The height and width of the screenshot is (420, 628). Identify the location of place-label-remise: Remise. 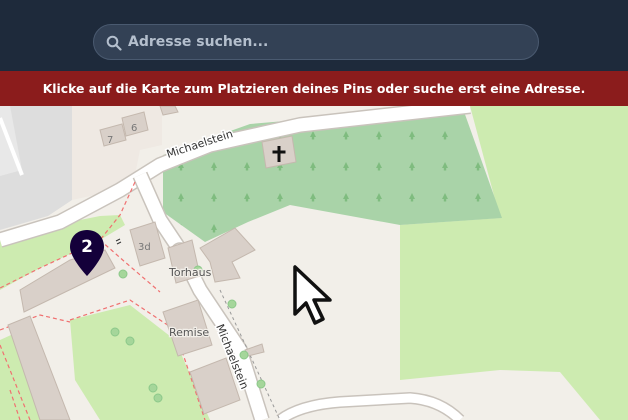
(189, 332).